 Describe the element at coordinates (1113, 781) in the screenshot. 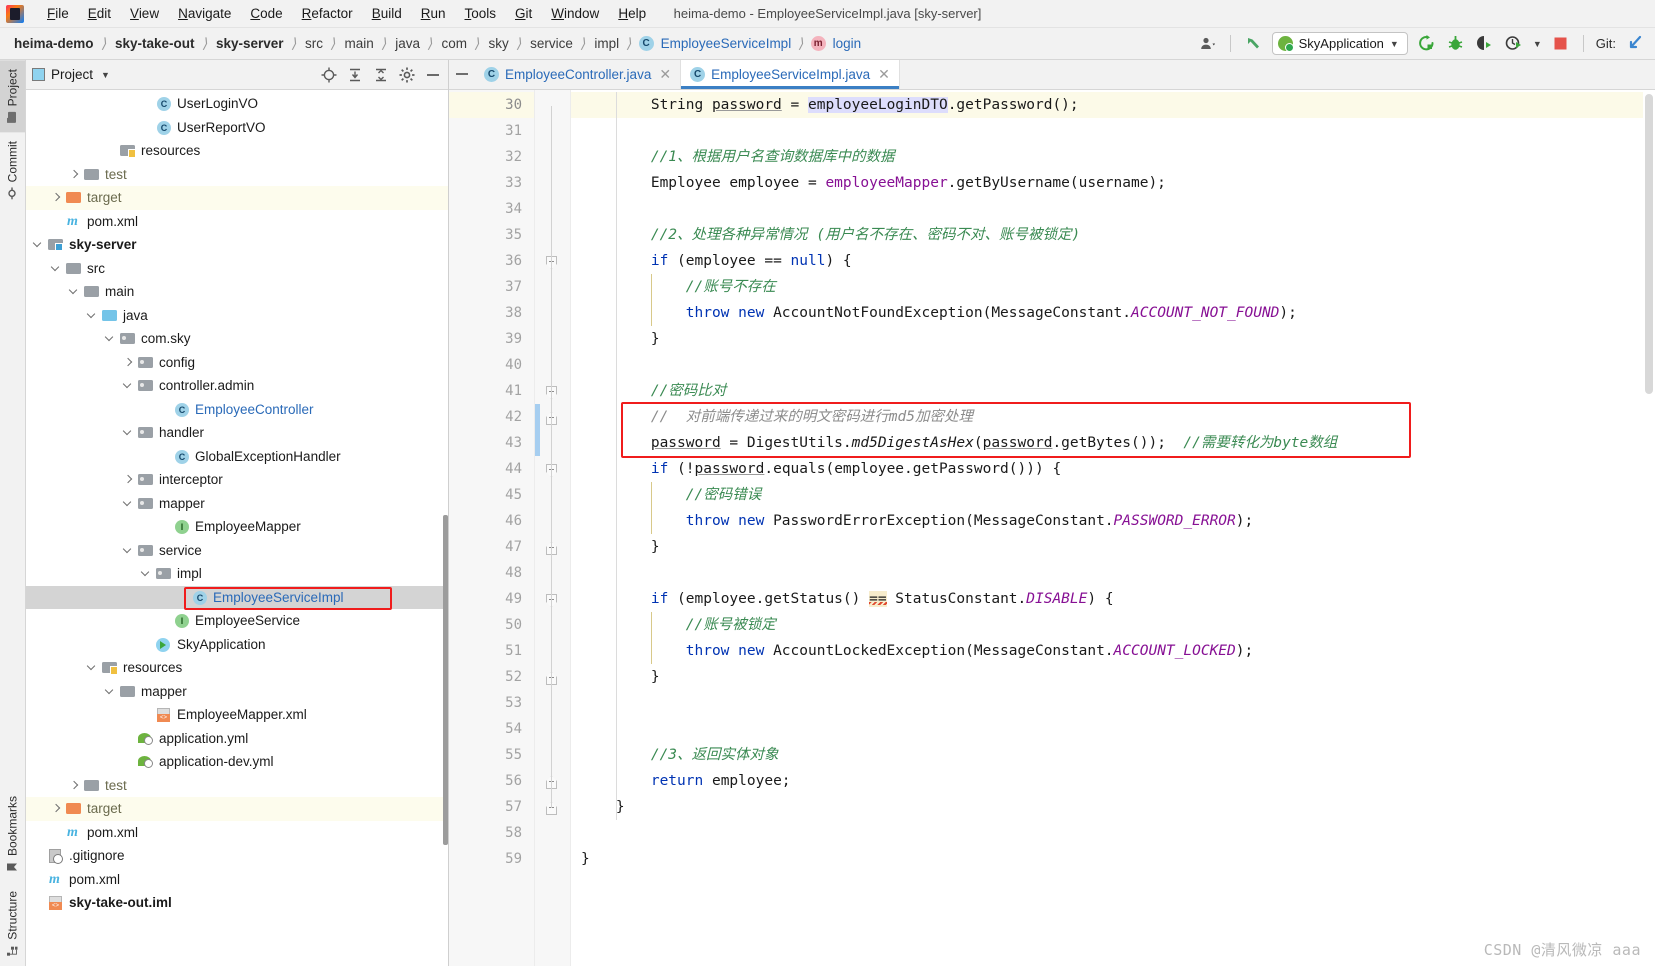

I see `code-line: return employee;` at that location.